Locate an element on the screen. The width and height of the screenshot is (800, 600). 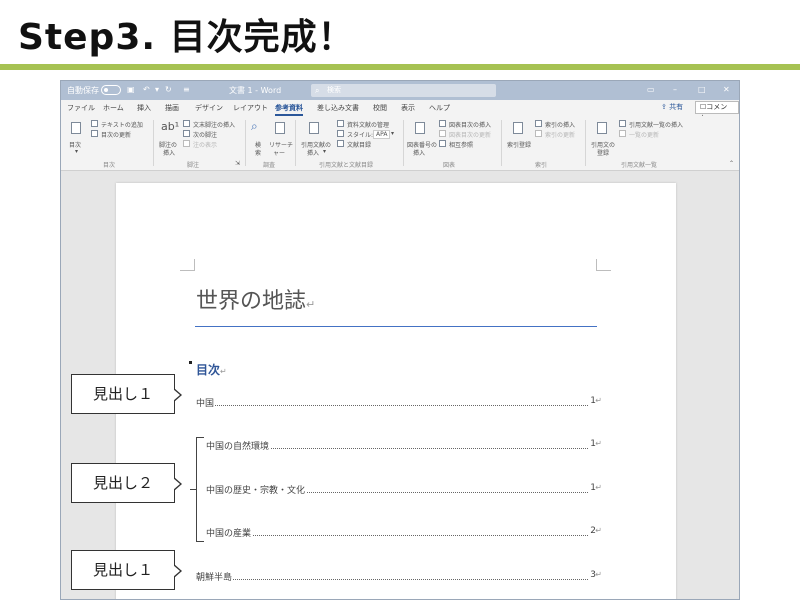
manage-sources-button: 資料文献の管理 is located at coordinates (368, 124).